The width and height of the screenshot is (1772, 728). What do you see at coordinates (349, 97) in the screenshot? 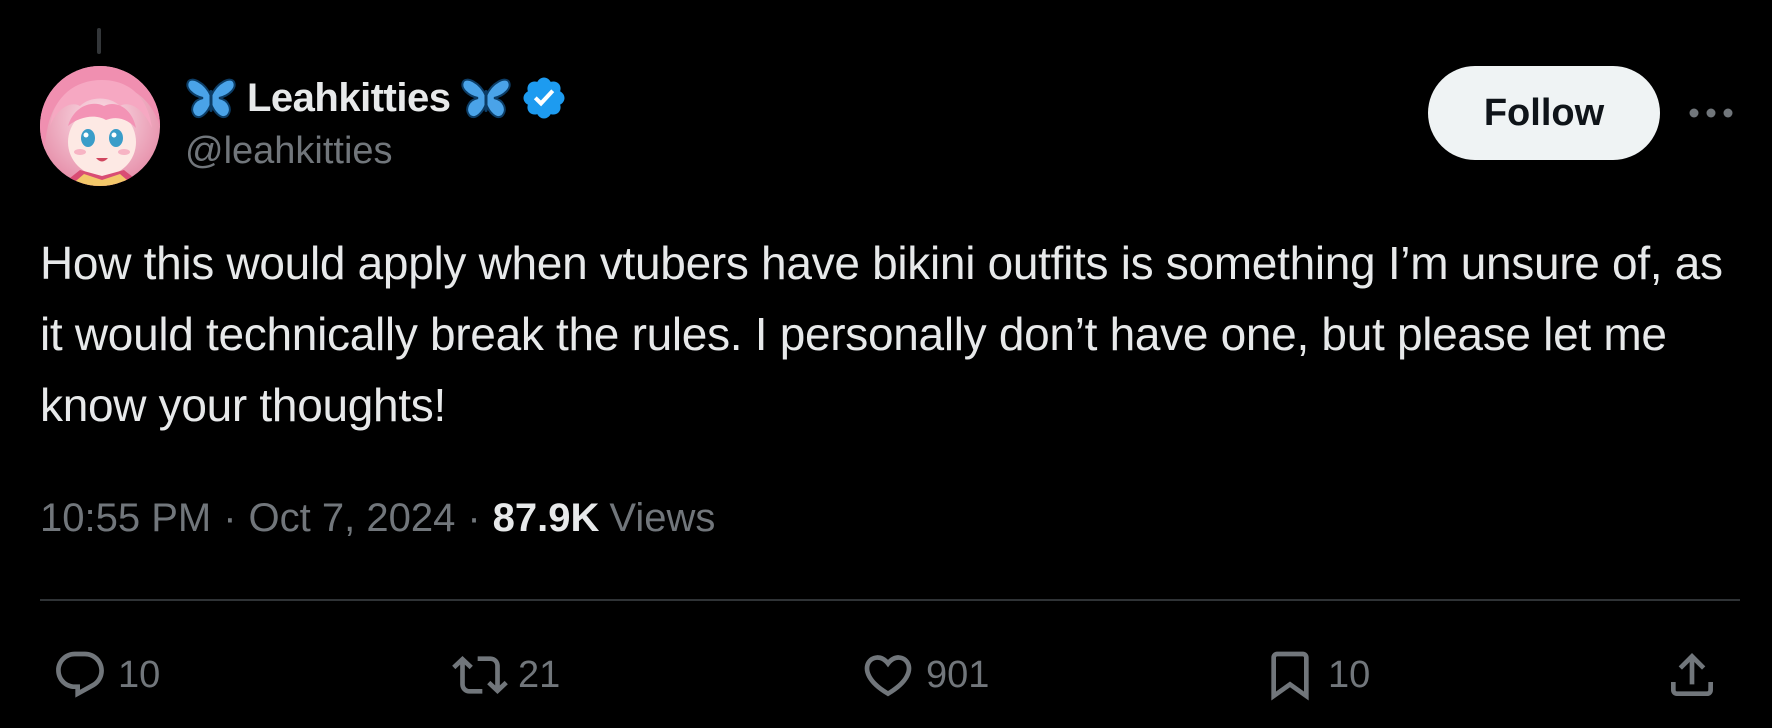
I see `author-display-name: Leahkitties` at bounding box center [349, 97].